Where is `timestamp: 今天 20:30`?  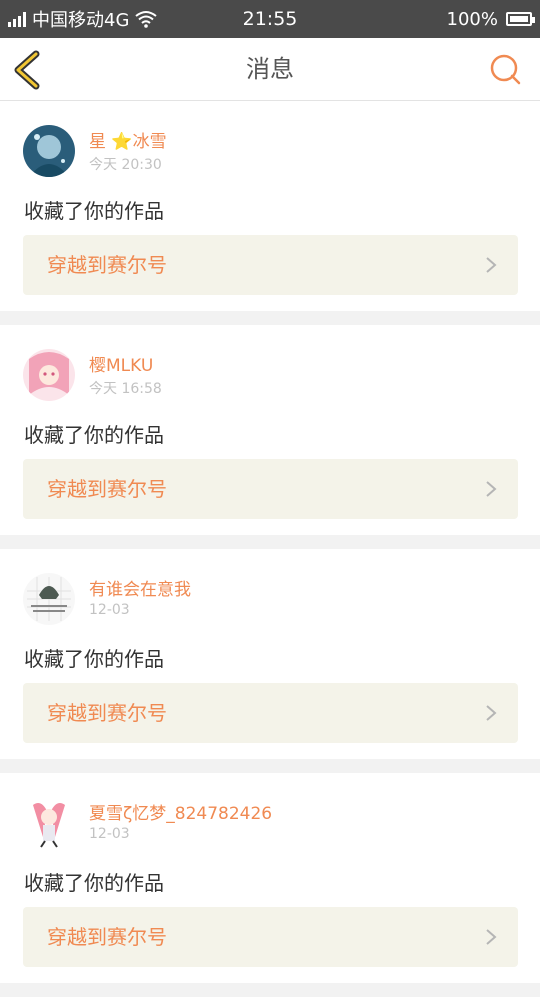
timestamp: 今天 20:30 is located at coordinates (125, 165).